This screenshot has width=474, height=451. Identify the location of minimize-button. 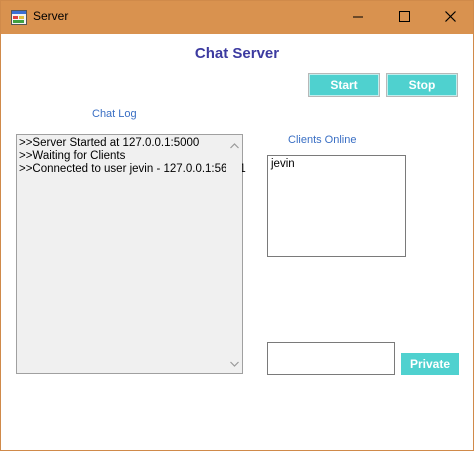
(358, 17).